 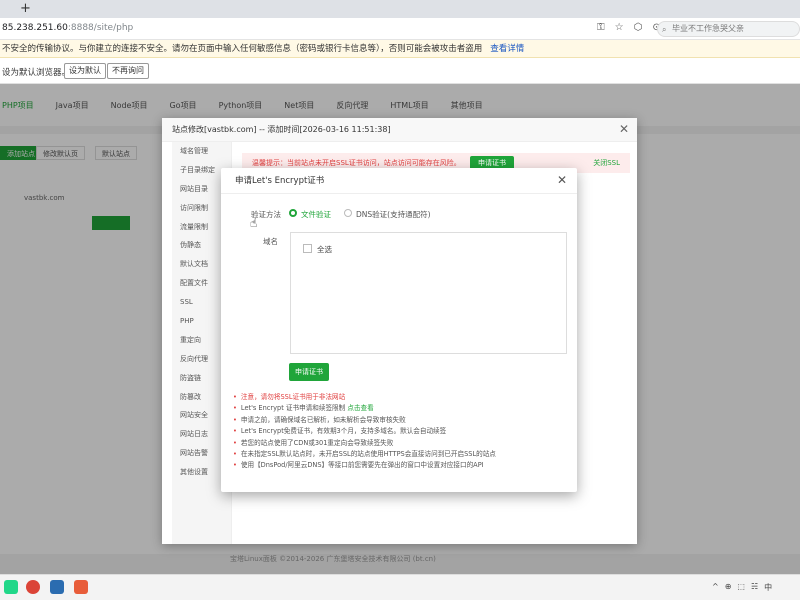 What do you see at coordinates (201, 151) in the screenshot?
I see `menu-item: 域名管理` at bounding box center [201, 151].